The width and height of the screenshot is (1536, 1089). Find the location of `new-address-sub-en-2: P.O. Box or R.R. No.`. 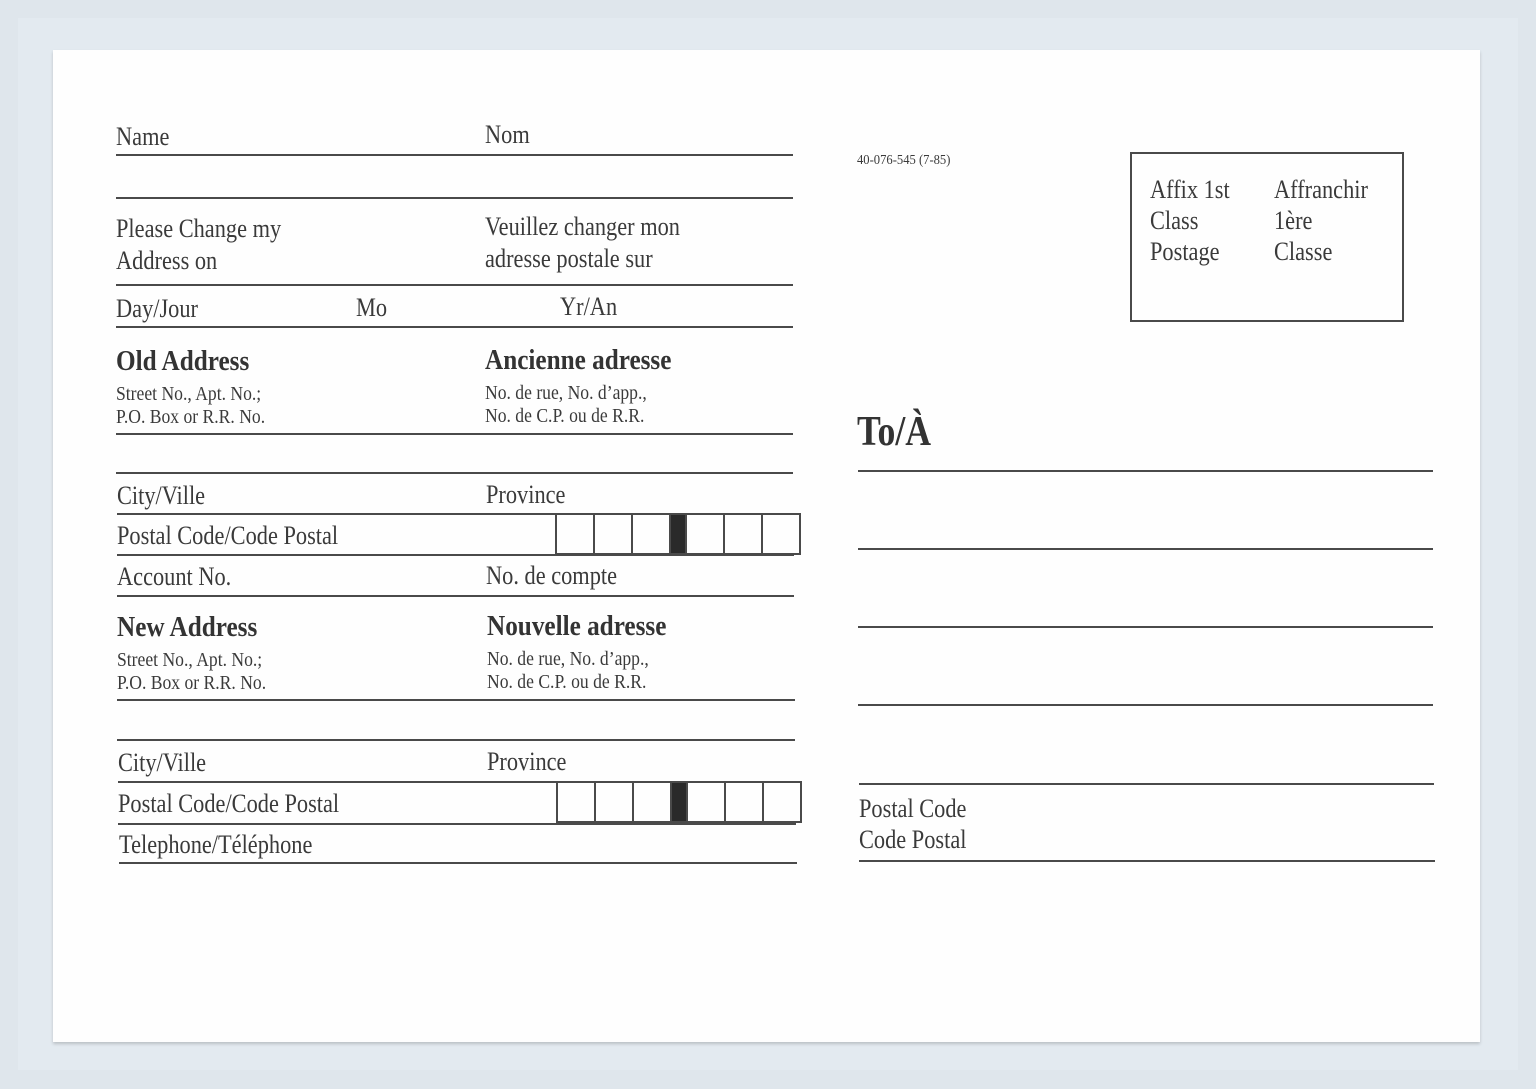

new-address-sub-en-2: P.O. Box or R.R. No. is located at coordinates (192, 683).